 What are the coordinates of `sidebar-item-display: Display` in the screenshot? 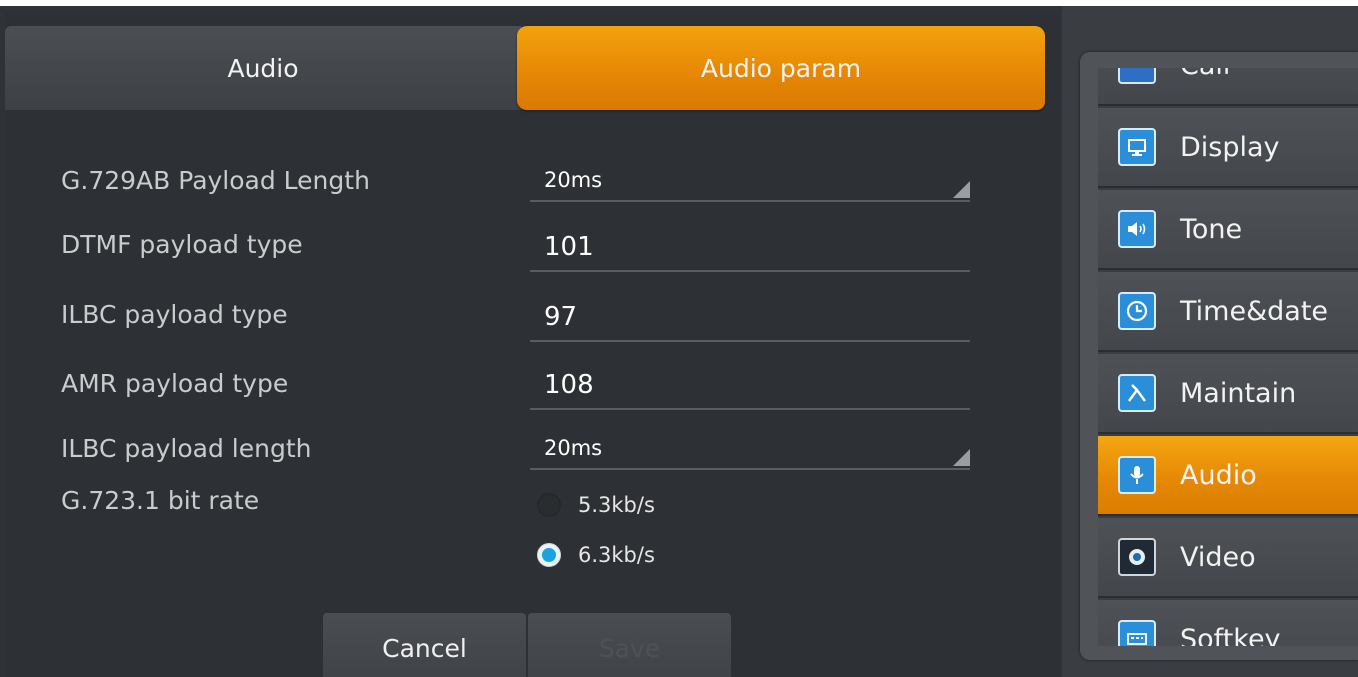 It's located at (1228, 148).